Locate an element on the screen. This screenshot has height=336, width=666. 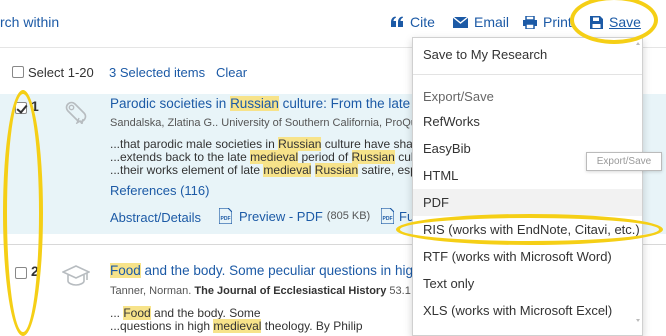
pdf-size: (805 KB) is located at coordinates (348, 216).